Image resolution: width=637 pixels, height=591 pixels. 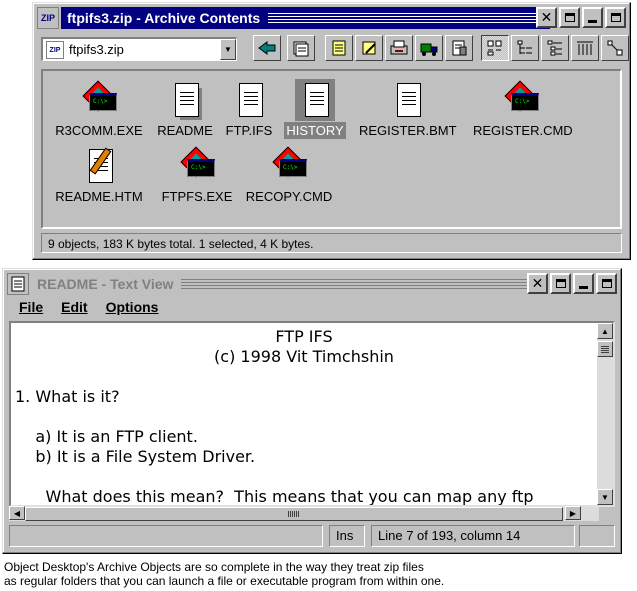 I want to click on extract-button, so click(x=301, y=48).